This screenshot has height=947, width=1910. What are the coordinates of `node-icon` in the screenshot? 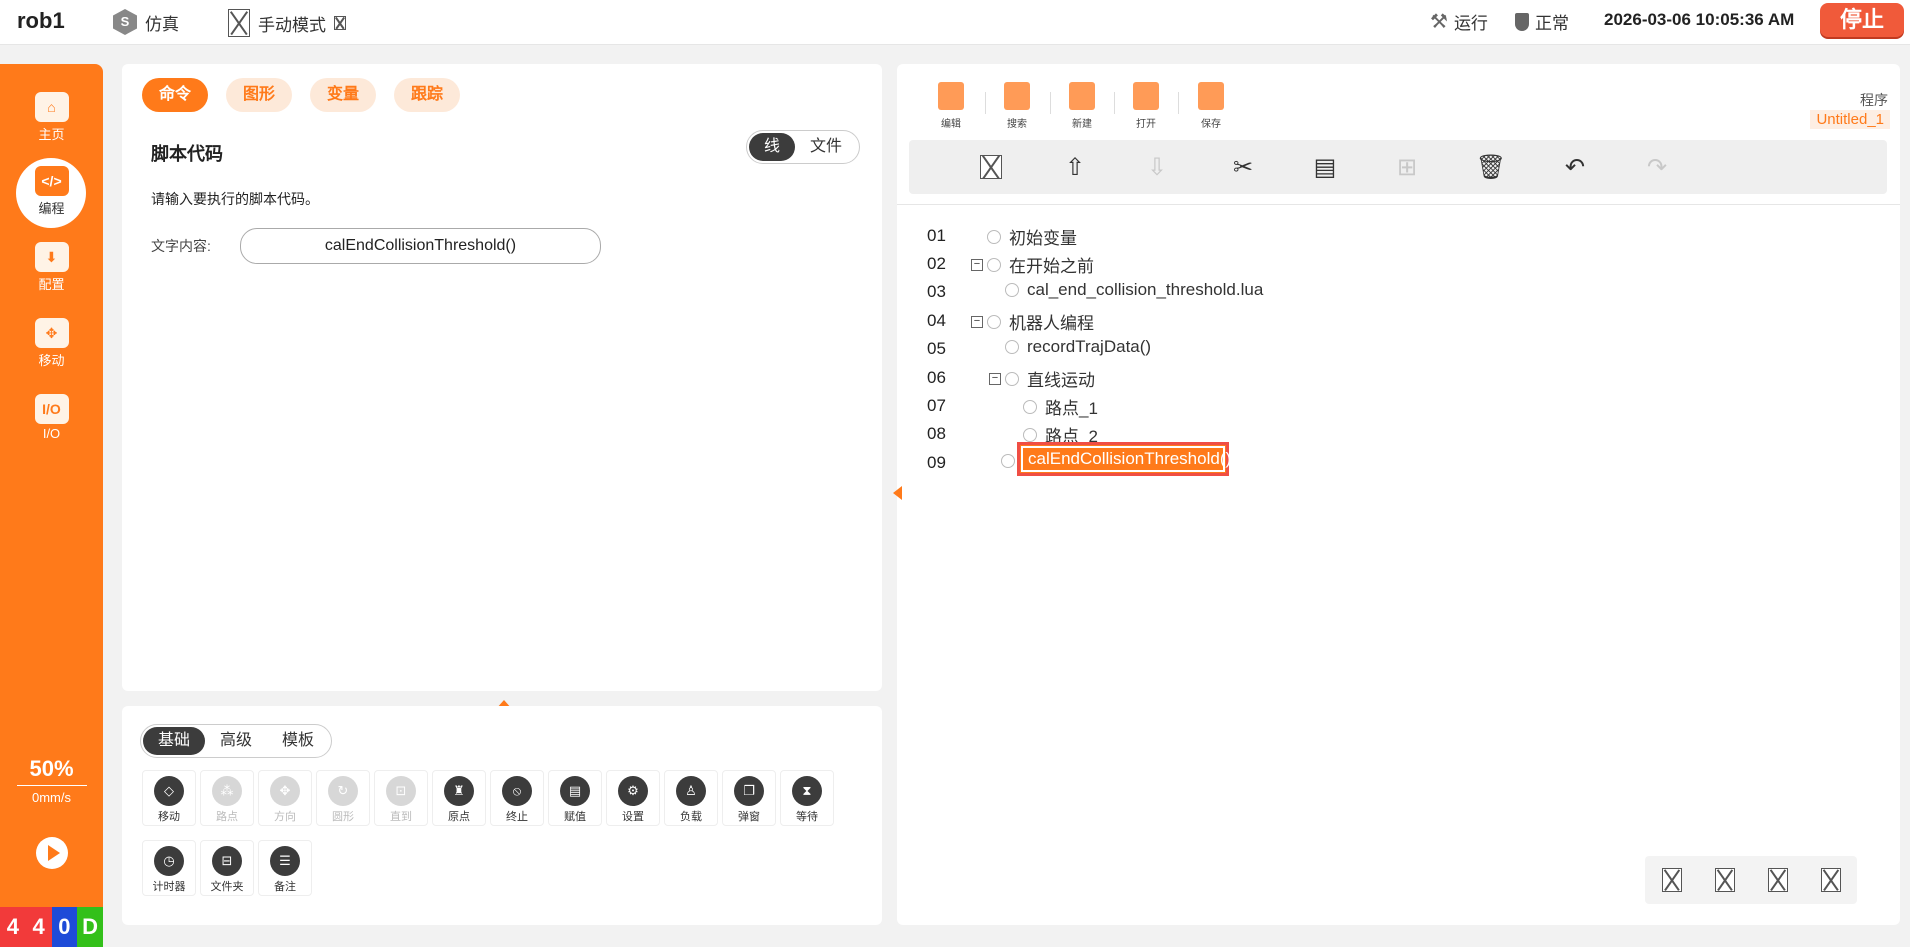 It's located at (1030, 434).